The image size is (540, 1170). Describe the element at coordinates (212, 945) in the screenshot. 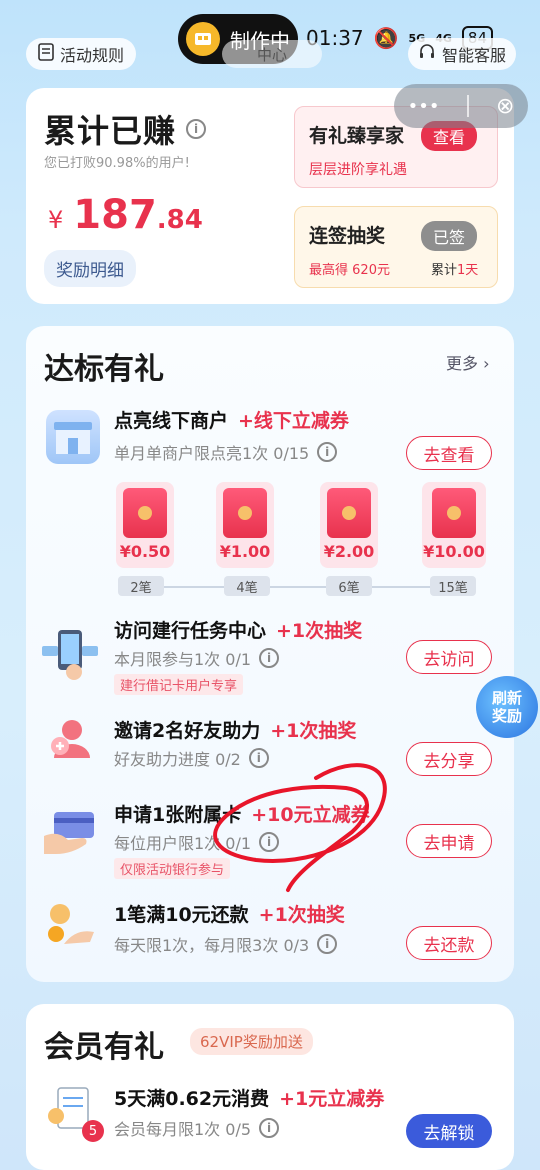

I see `task-5-sub-text: 每天限1次，每月限3次 0/3` at that location.